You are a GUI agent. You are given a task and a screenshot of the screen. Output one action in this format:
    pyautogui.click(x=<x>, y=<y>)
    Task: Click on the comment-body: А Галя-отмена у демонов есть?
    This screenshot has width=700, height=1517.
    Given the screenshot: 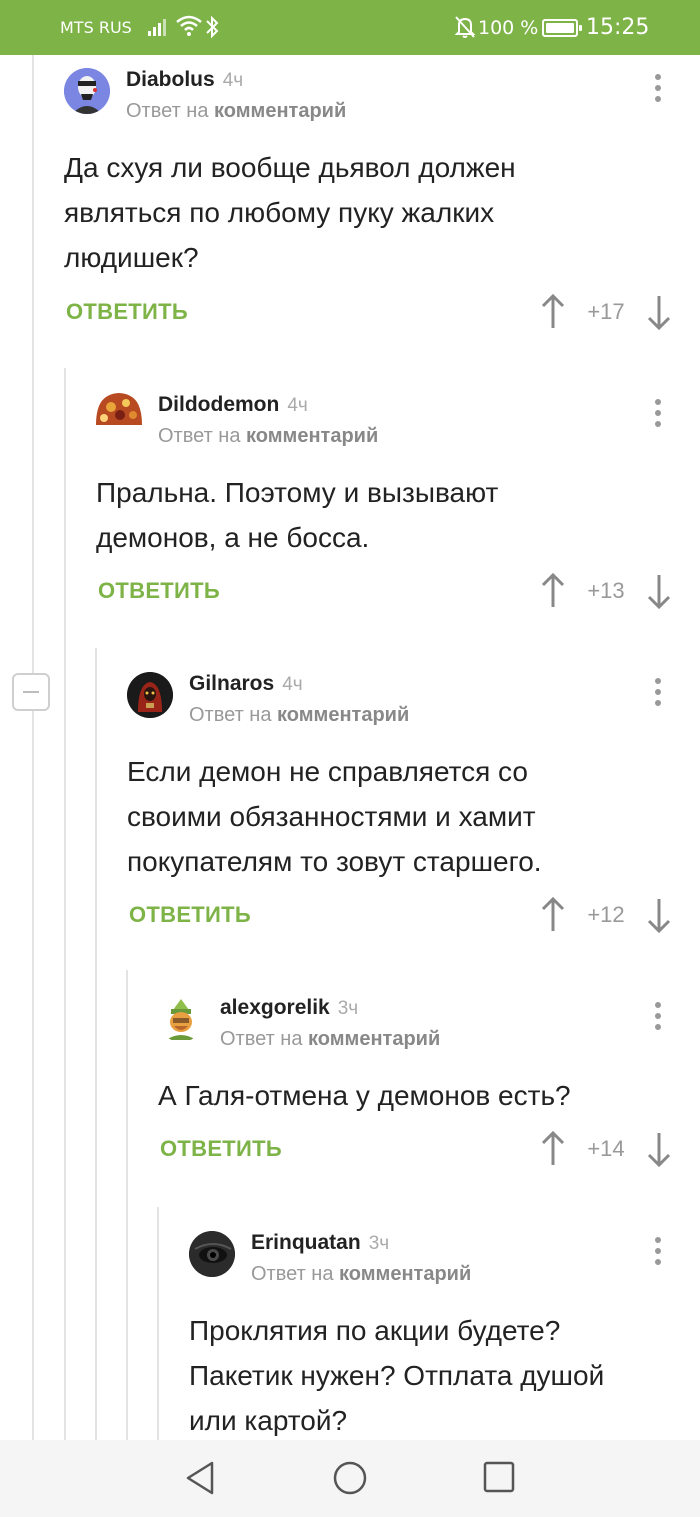 What is the action you would take?
    pyautogui.click(x=364, y=1095)
    